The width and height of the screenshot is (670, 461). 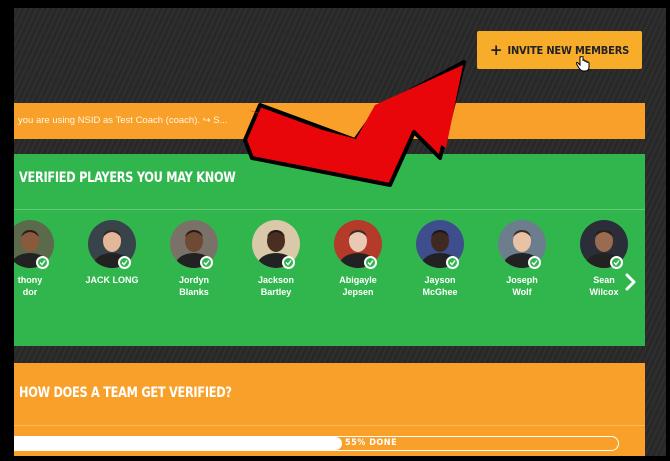 I want to click on plus-icon: +, so click(x=496, y=49).